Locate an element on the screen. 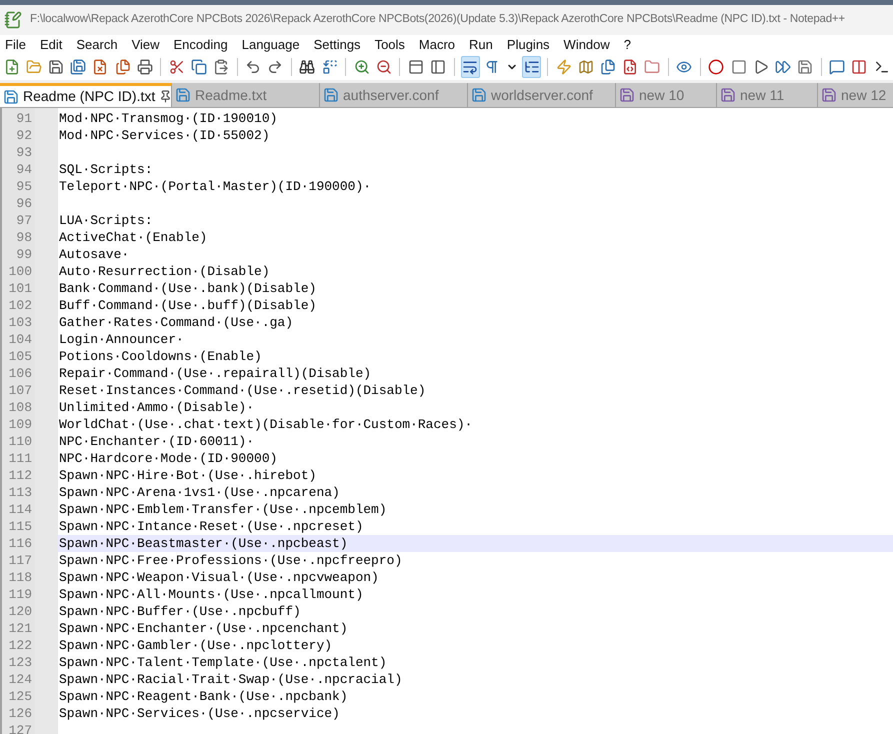  code-line: Spawn·NPC·All·Mounts·(Use·.npcallmount) is located at coordinates (211, 594).